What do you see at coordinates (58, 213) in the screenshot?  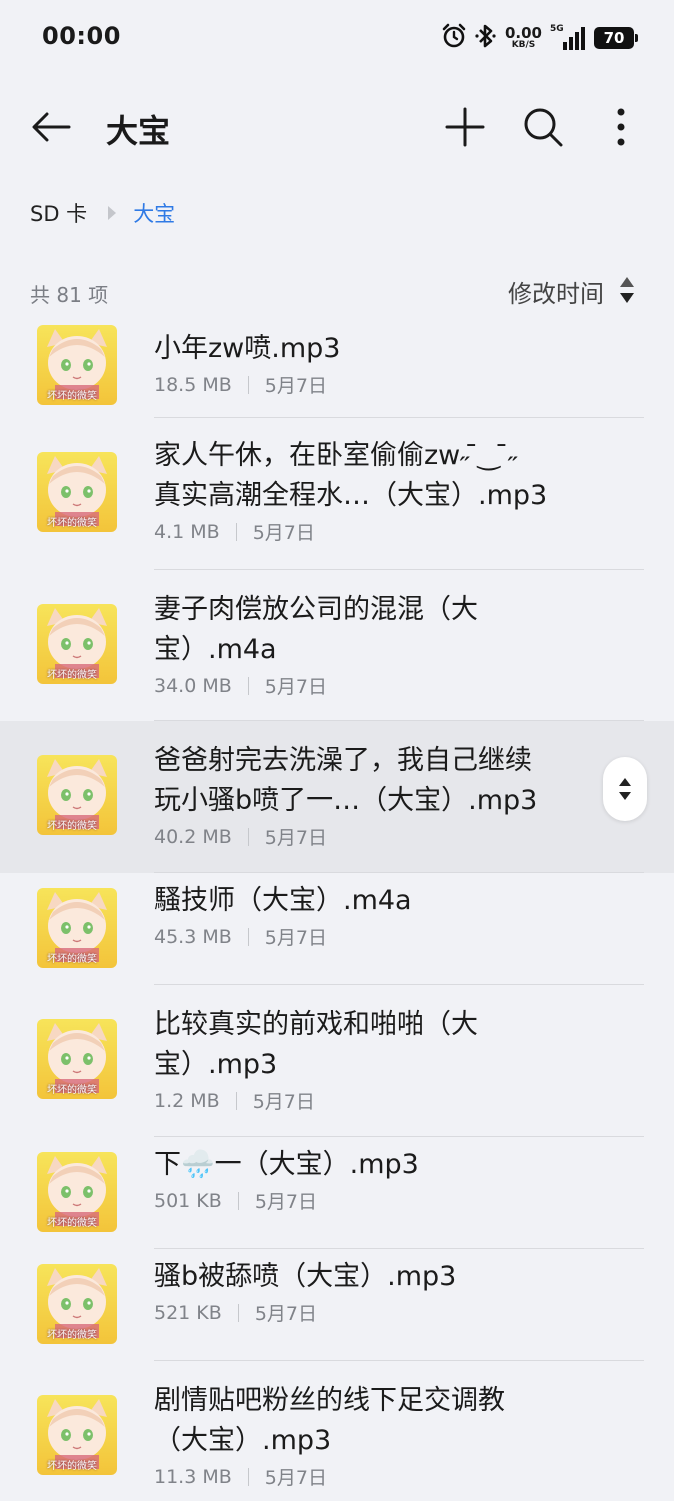 I see `breadcrumb-root: SD 卡` at bounding box center [58, 213].